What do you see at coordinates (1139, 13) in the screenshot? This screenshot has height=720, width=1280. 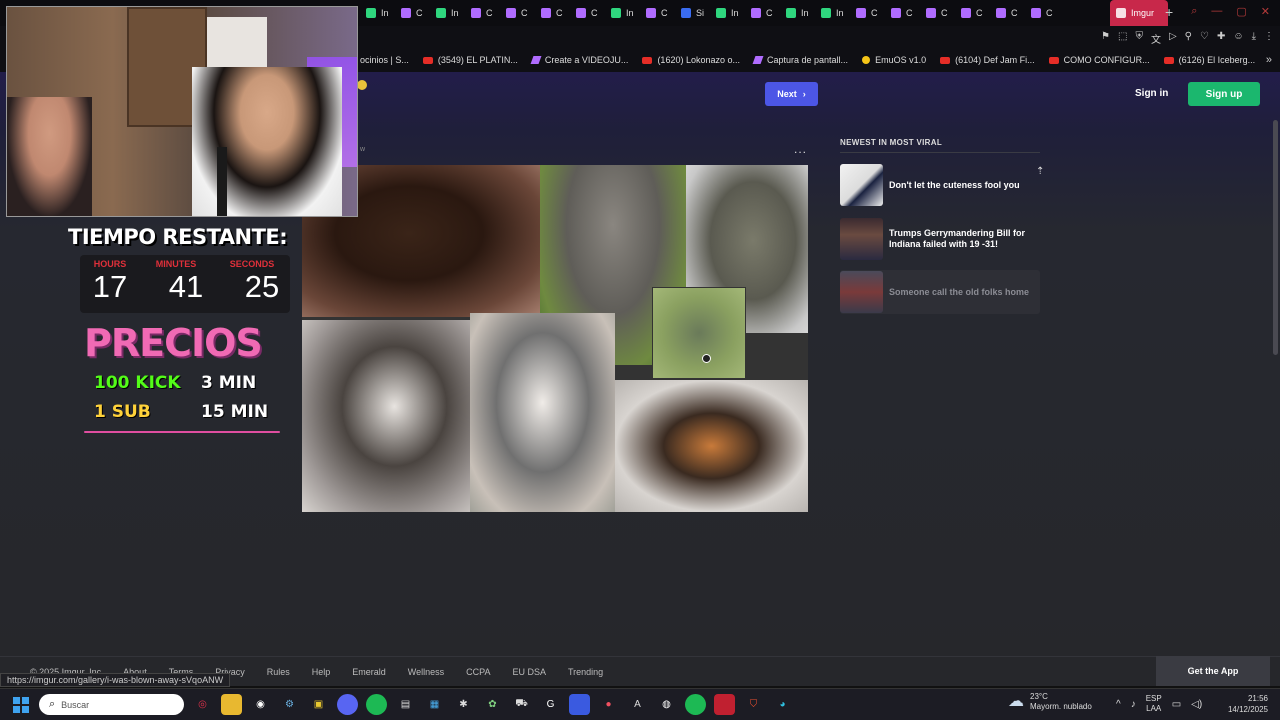 I see `tab-imgur-active: Imgur` at bounding box center [1139, 13].